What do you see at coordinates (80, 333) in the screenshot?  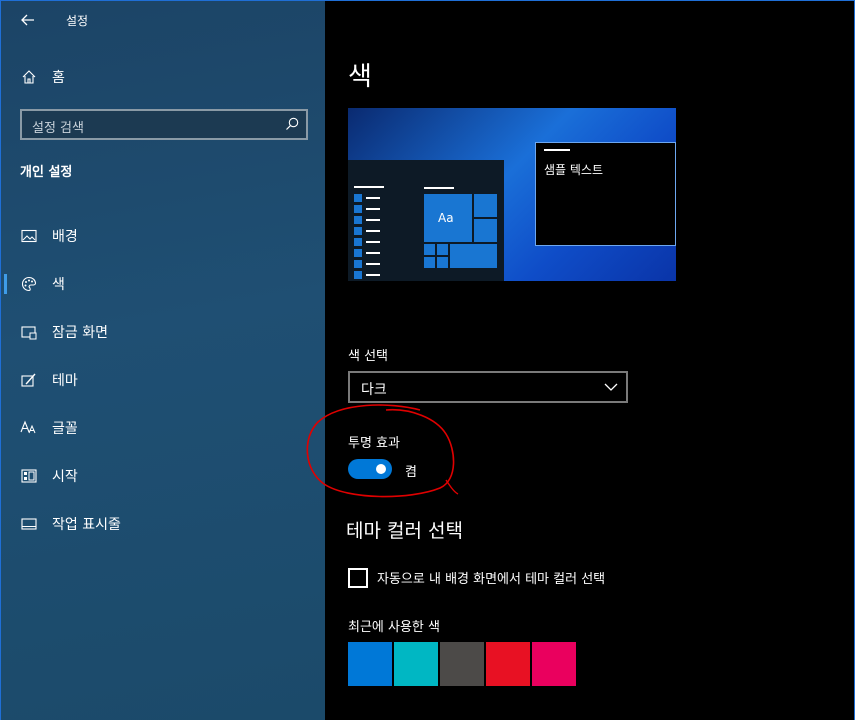 I see `sidebar-item-label: 잠금 화면` at bounding box center [80, 333].